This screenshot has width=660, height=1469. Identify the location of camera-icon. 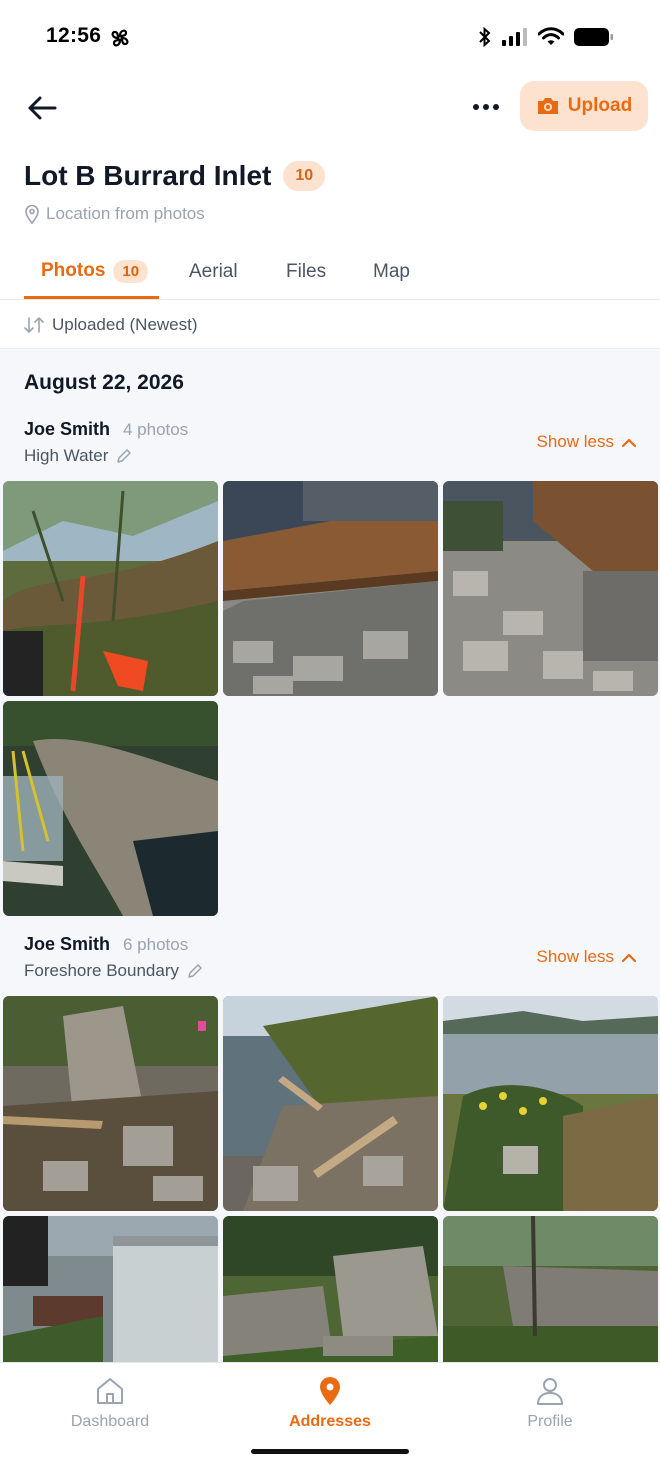
(547, 106).